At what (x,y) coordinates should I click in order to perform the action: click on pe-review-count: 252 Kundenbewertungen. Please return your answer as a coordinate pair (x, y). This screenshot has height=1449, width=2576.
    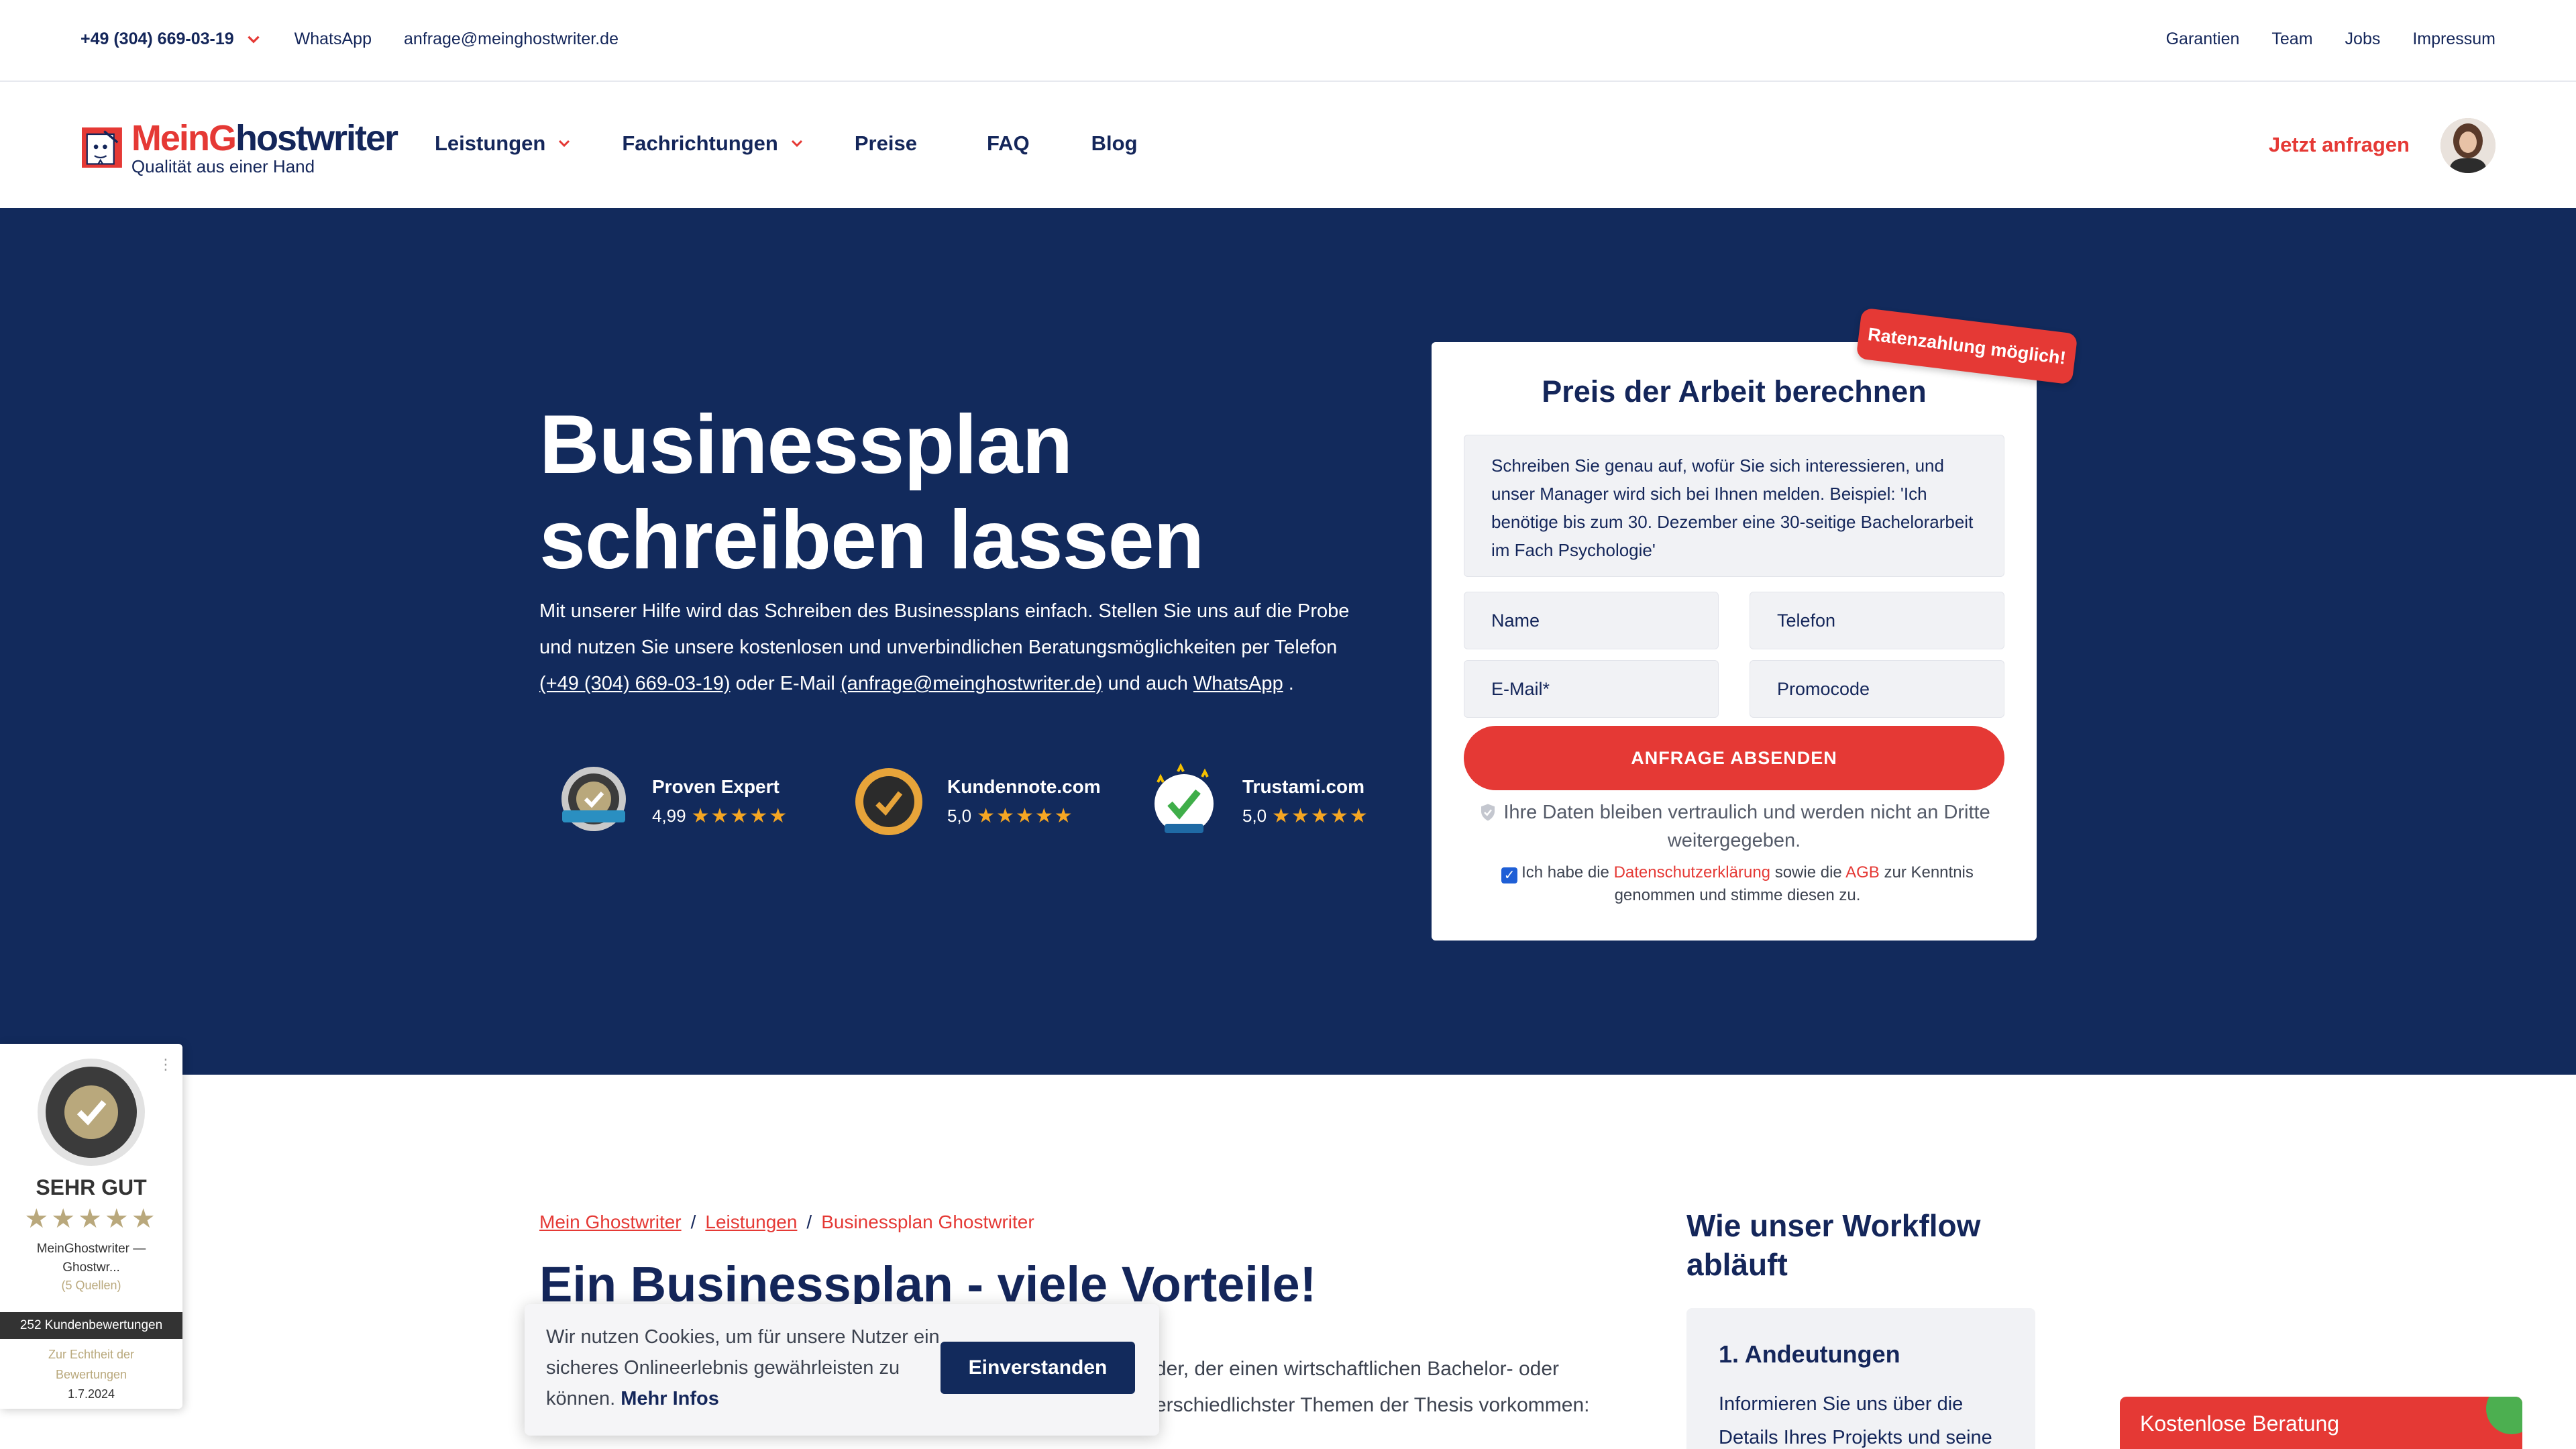
    Looking at the image, I should click on (91, 1325).